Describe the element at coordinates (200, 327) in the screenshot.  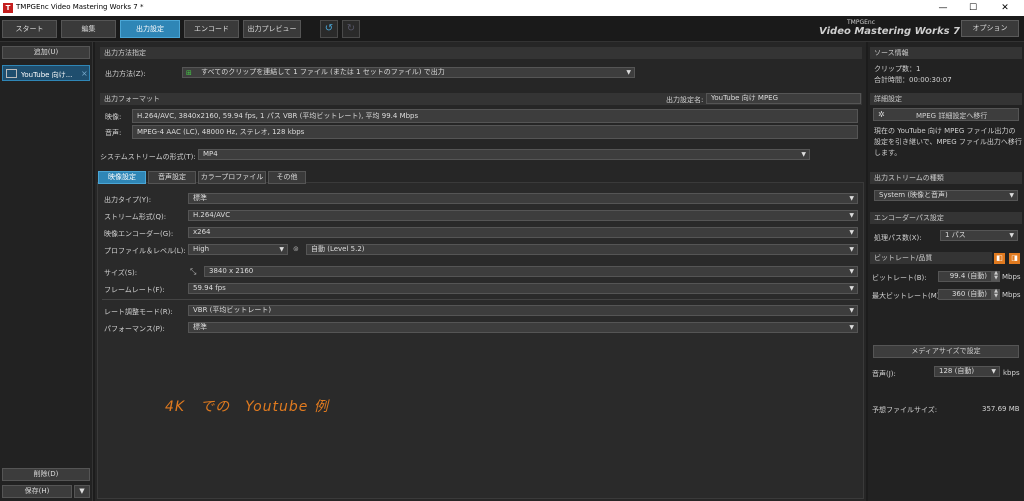
I see `performance-value: 標準` at that location.